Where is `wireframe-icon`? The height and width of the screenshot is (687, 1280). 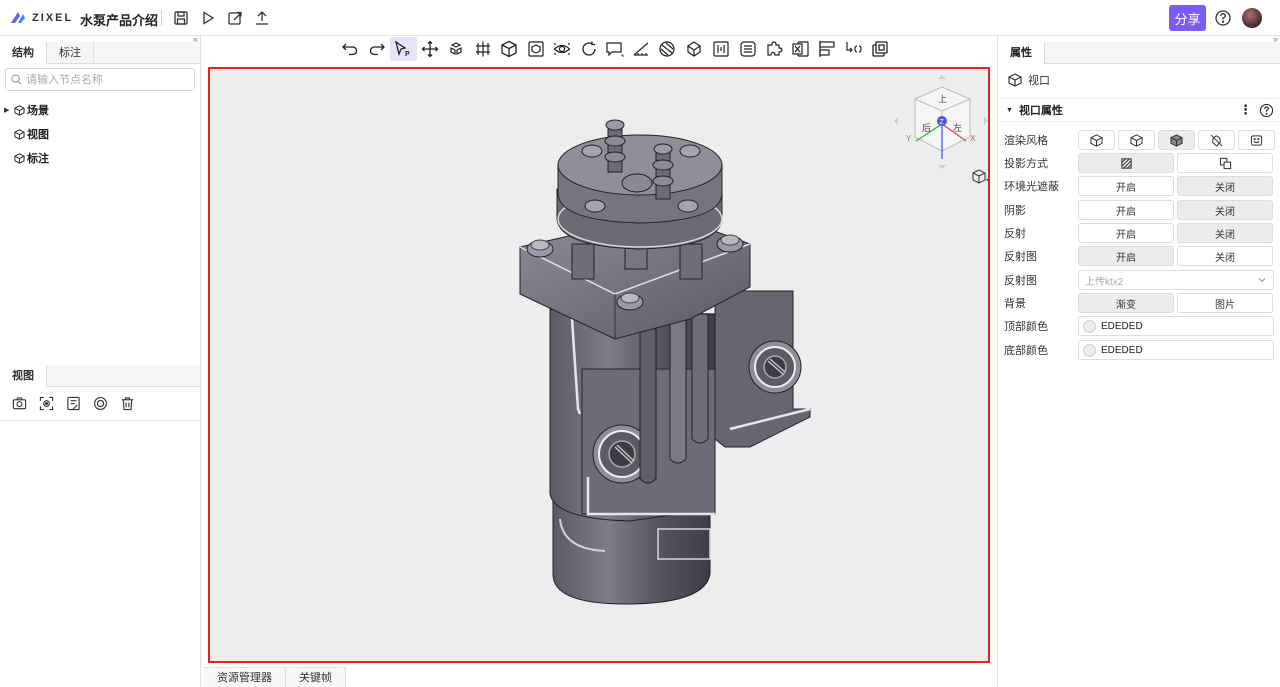 wireframe-icon is located at coordinates (1136, 140).